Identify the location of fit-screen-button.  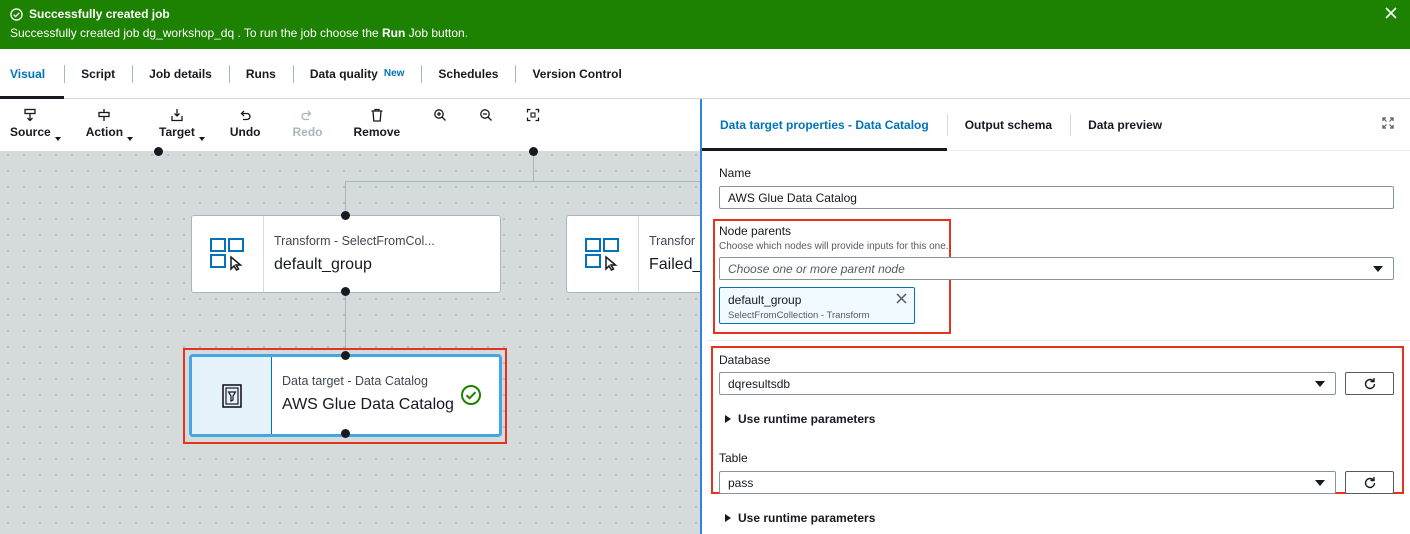
(533, 125).